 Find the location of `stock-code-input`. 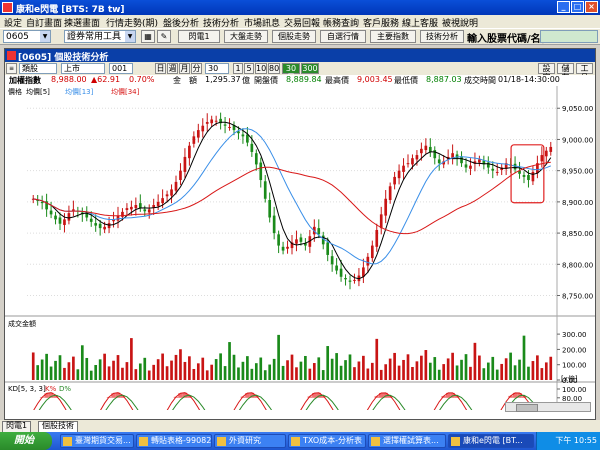

stock-code-input is located at coordinates (569, 36).